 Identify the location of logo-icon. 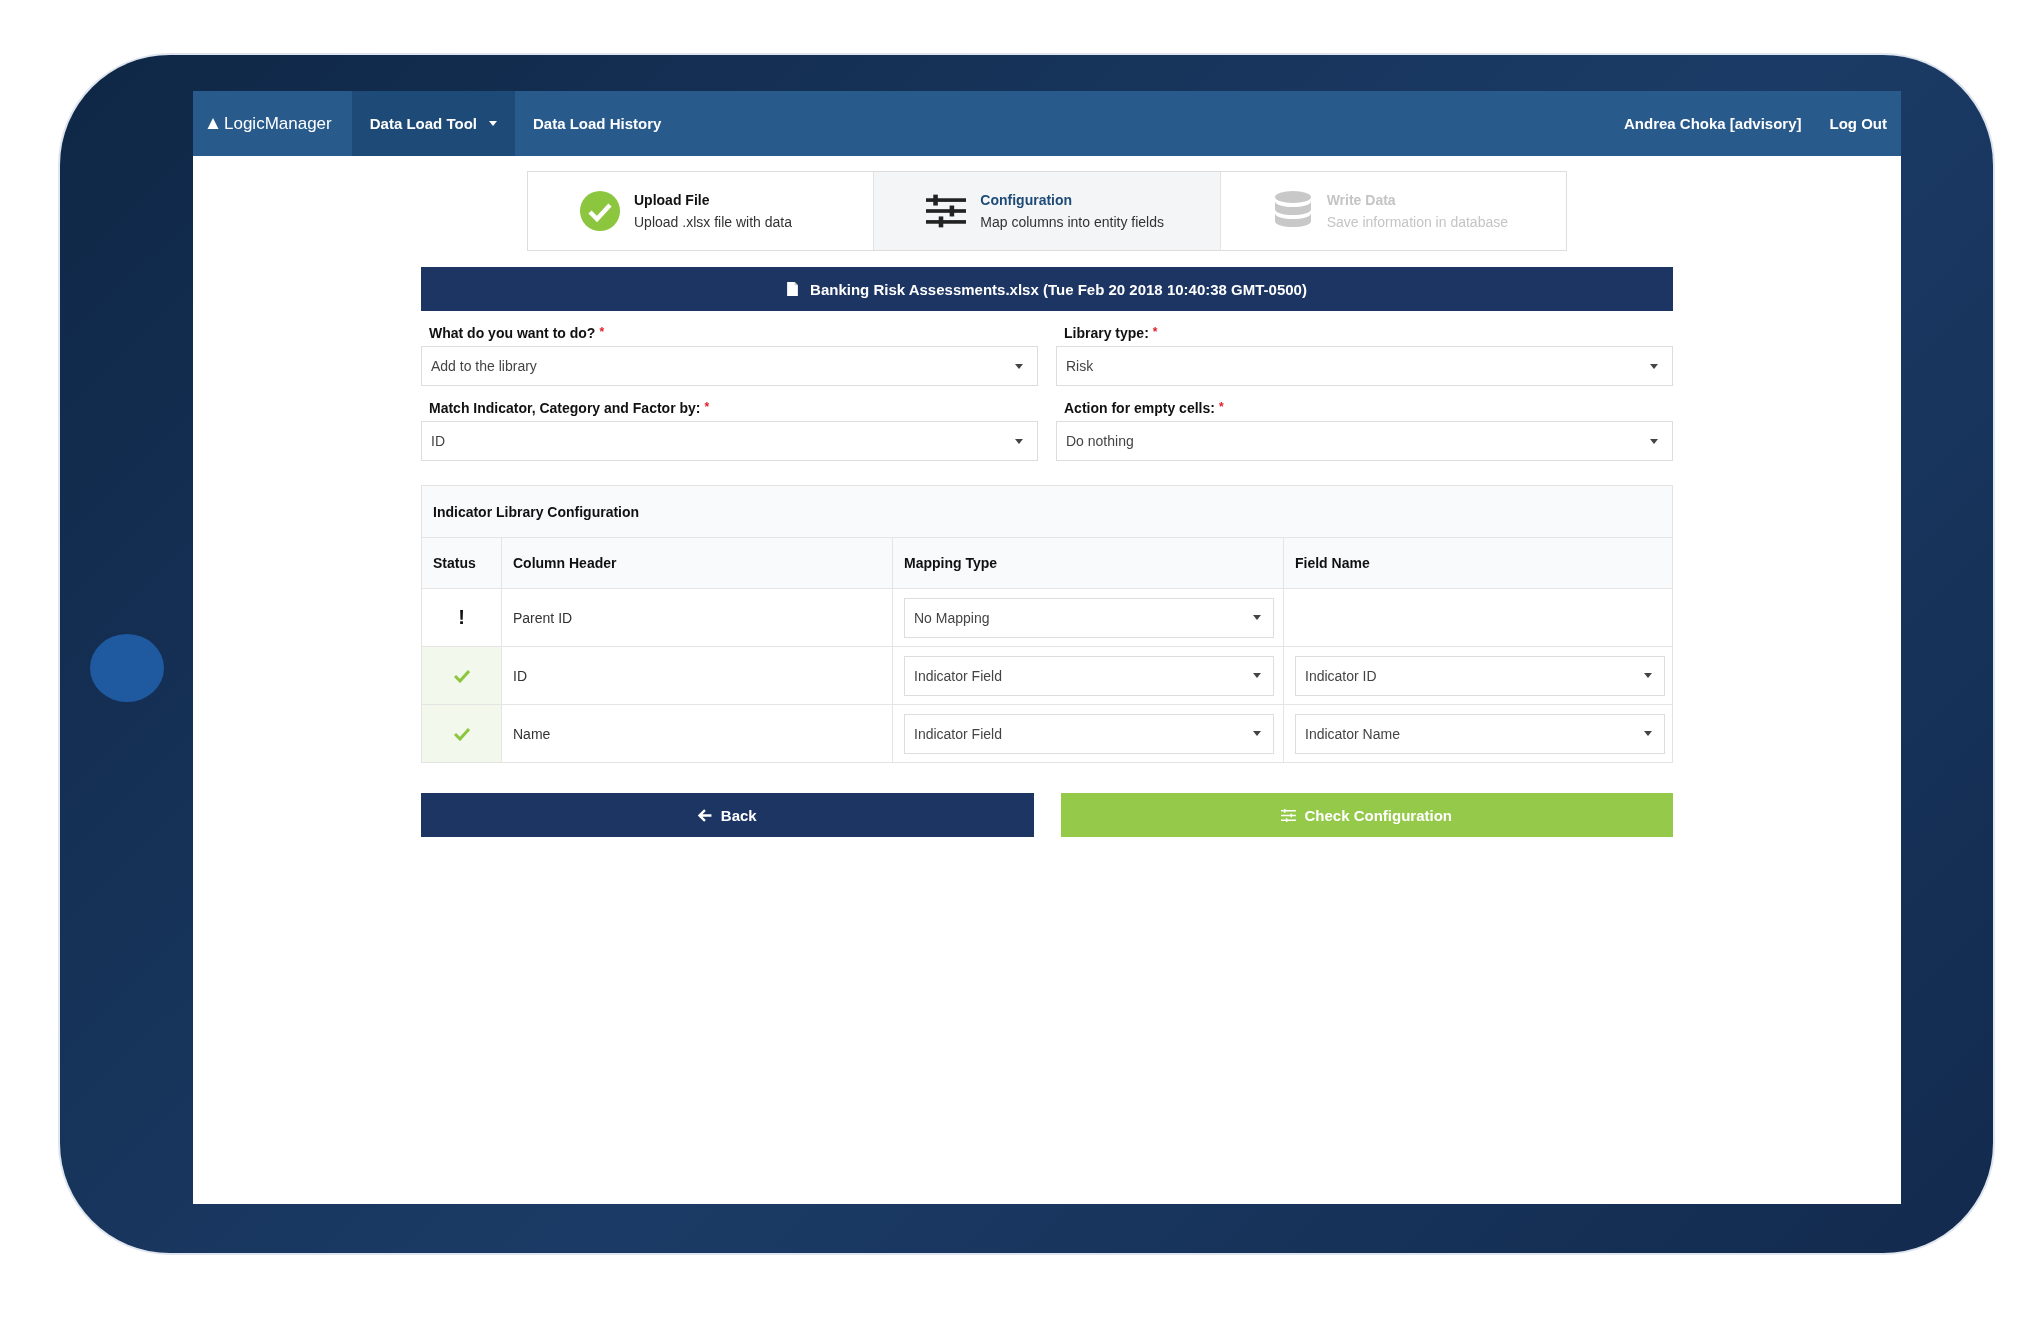
(213, 123).